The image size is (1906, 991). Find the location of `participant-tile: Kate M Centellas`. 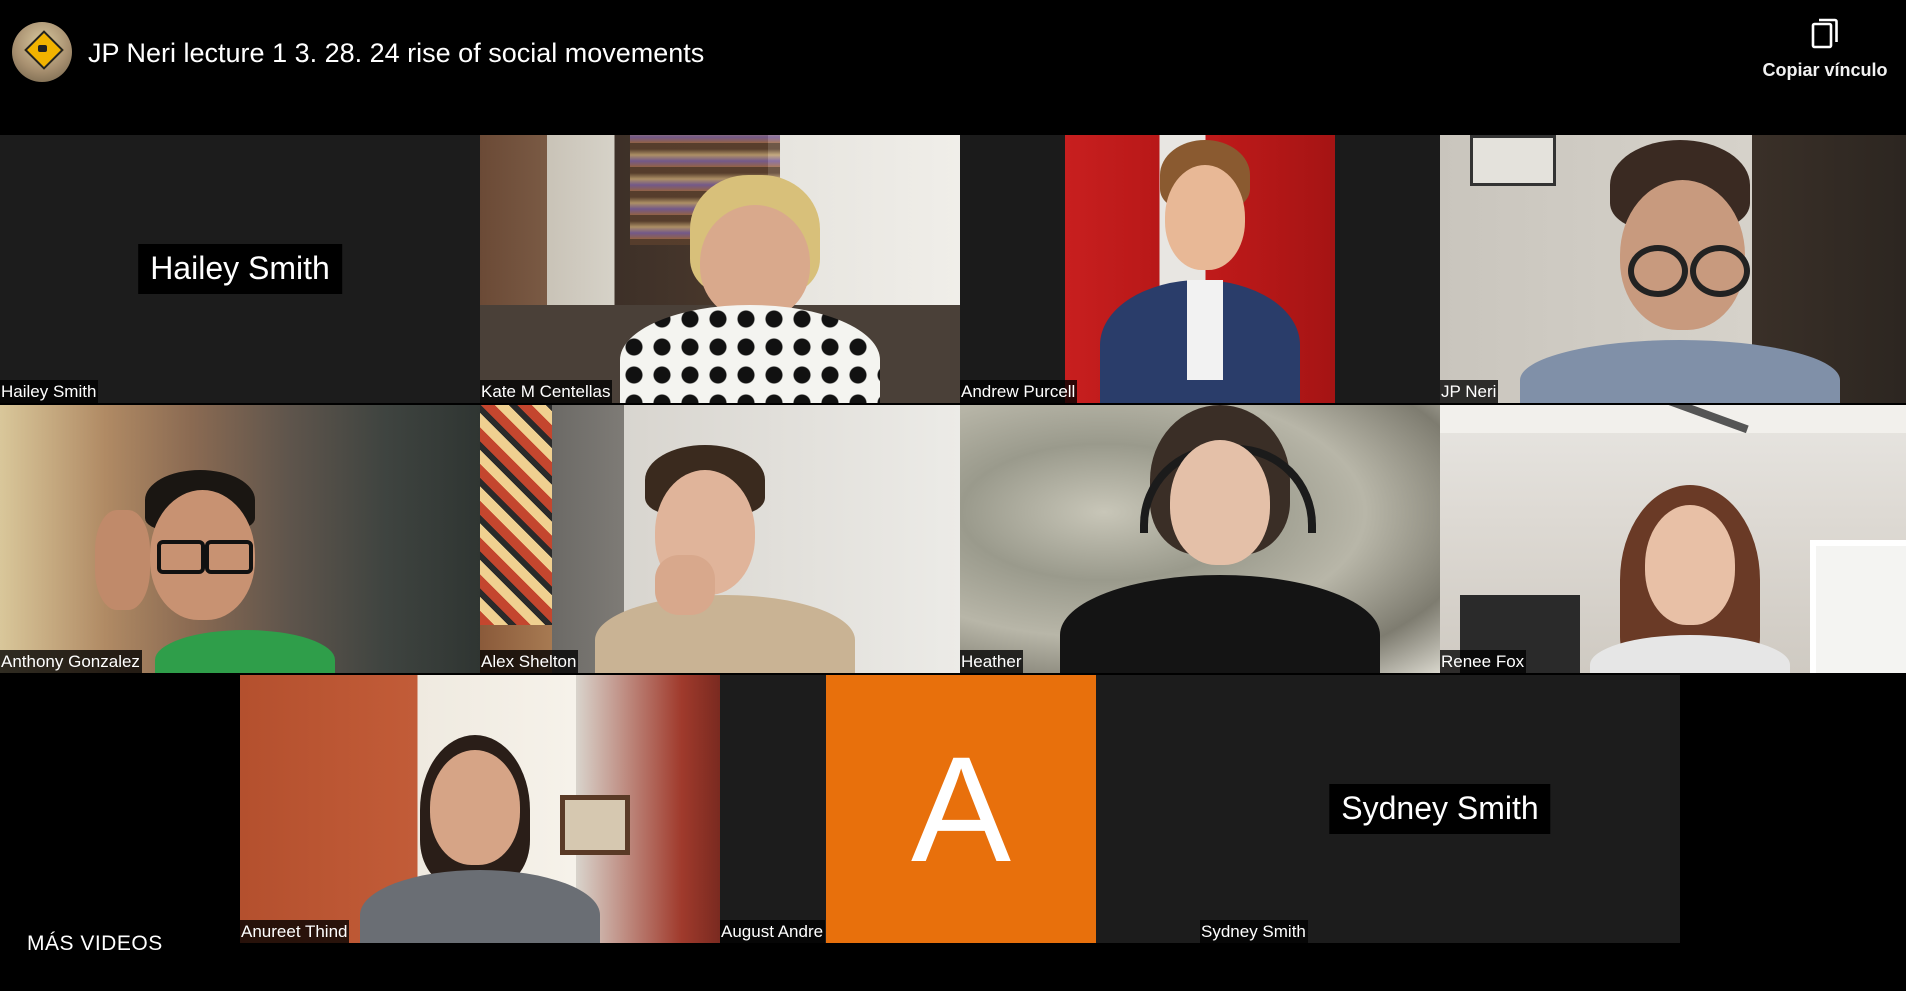

participant-tile: Kate M Centellas is located at coordinates (720, 269).